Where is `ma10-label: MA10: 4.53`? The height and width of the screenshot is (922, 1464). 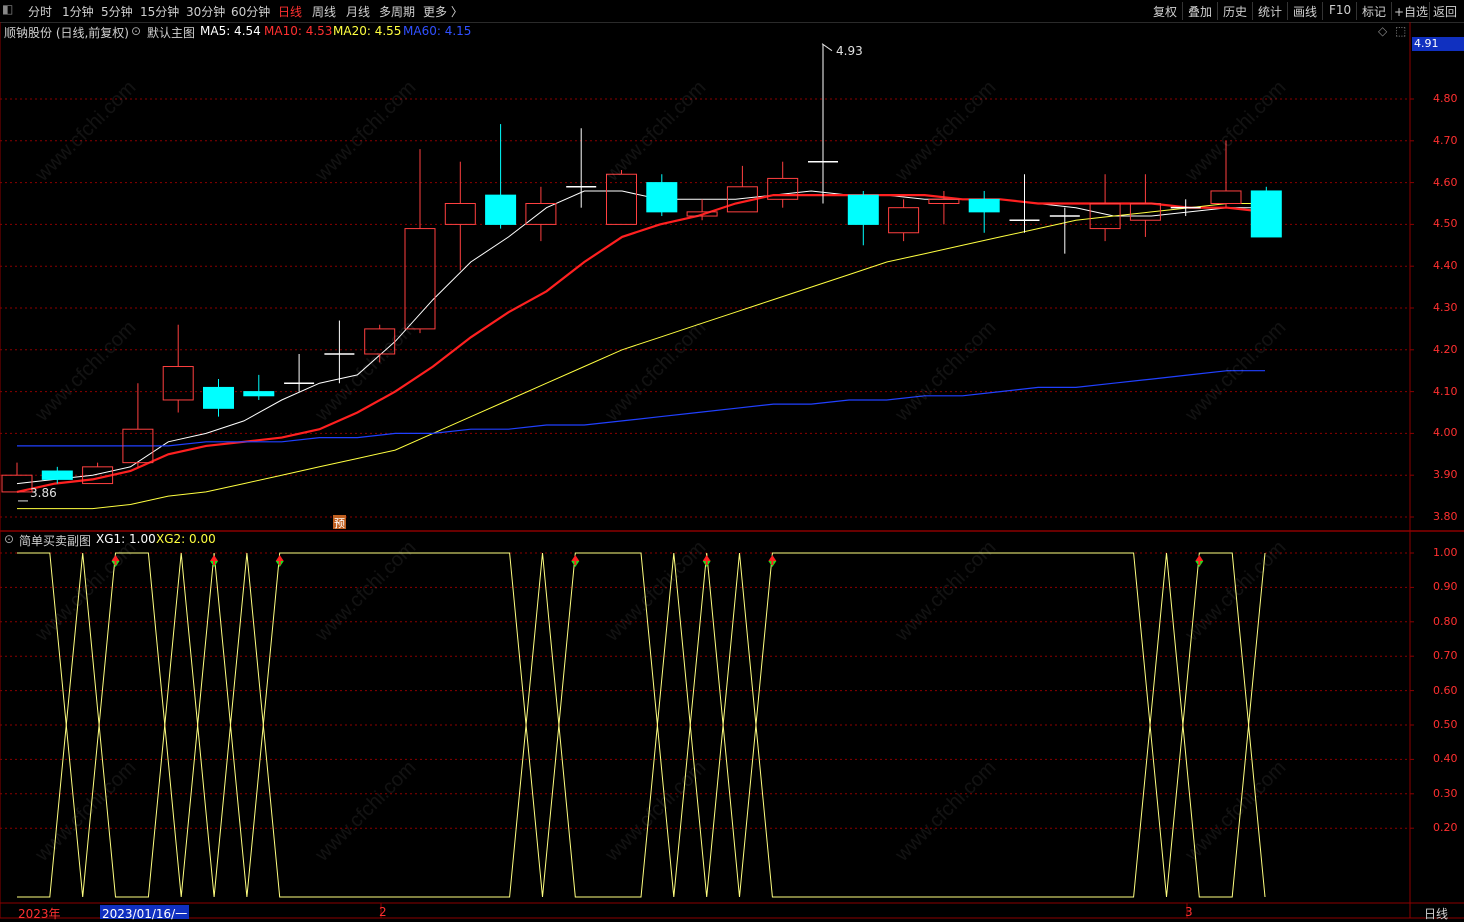
ma10-label: MA10: 4.53 is located at coordinates (298, 31).